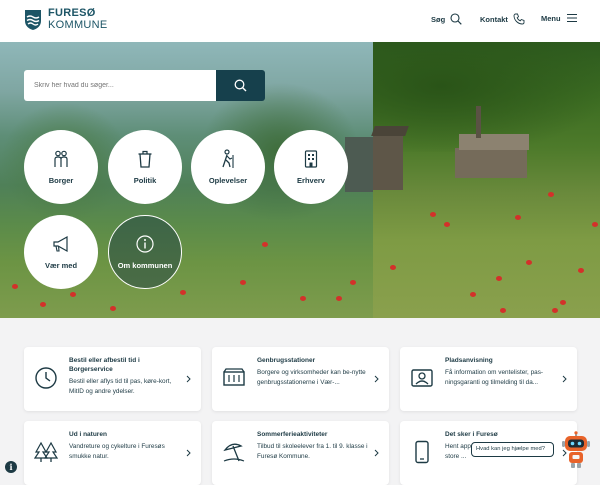 The height and width of the screenshot is (485, 600). I want to click on search-input, so click(120, 85).